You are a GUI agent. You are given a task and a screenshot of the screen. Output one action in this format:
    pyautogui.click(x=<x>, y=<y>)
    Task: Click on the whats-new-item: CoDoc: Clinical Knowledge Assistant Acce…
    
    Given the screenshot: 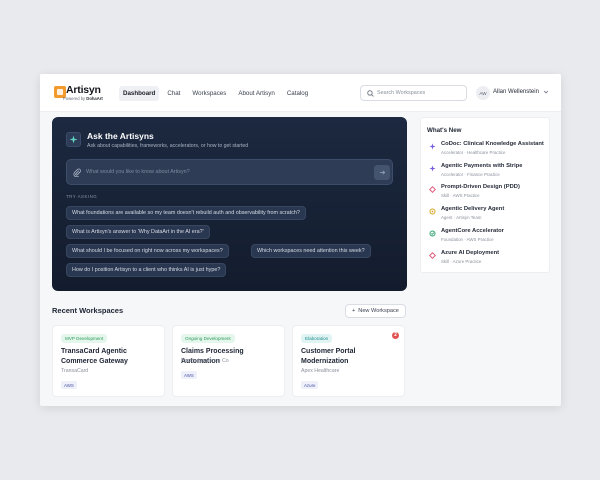 What is the action you would take?
    pyautogui.click(x=490, y=151)
    